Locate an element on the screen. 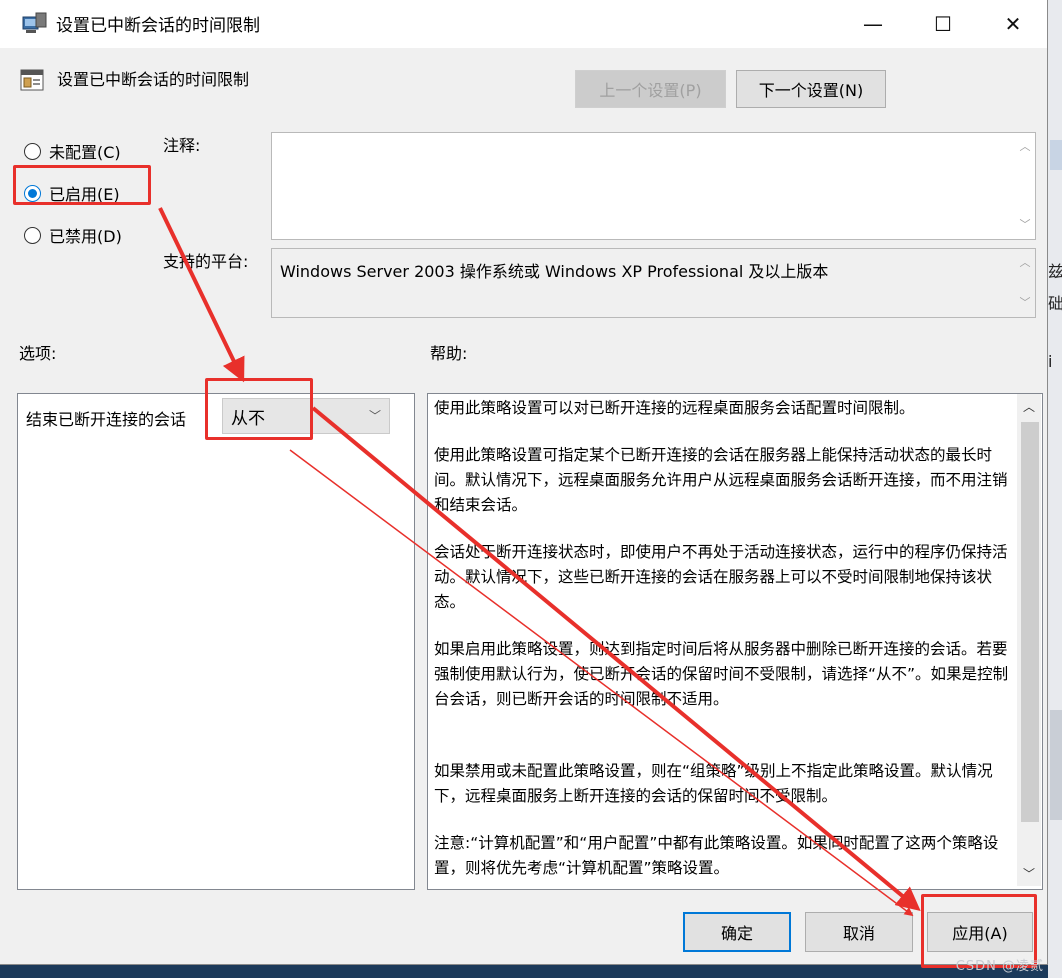 This screenshot has height=978, width=1062. help-paragraph: 使用此策略设置可以对已断开连接的远程桌面服务会话配置时间限制。 is located at coordinates (674, 408).